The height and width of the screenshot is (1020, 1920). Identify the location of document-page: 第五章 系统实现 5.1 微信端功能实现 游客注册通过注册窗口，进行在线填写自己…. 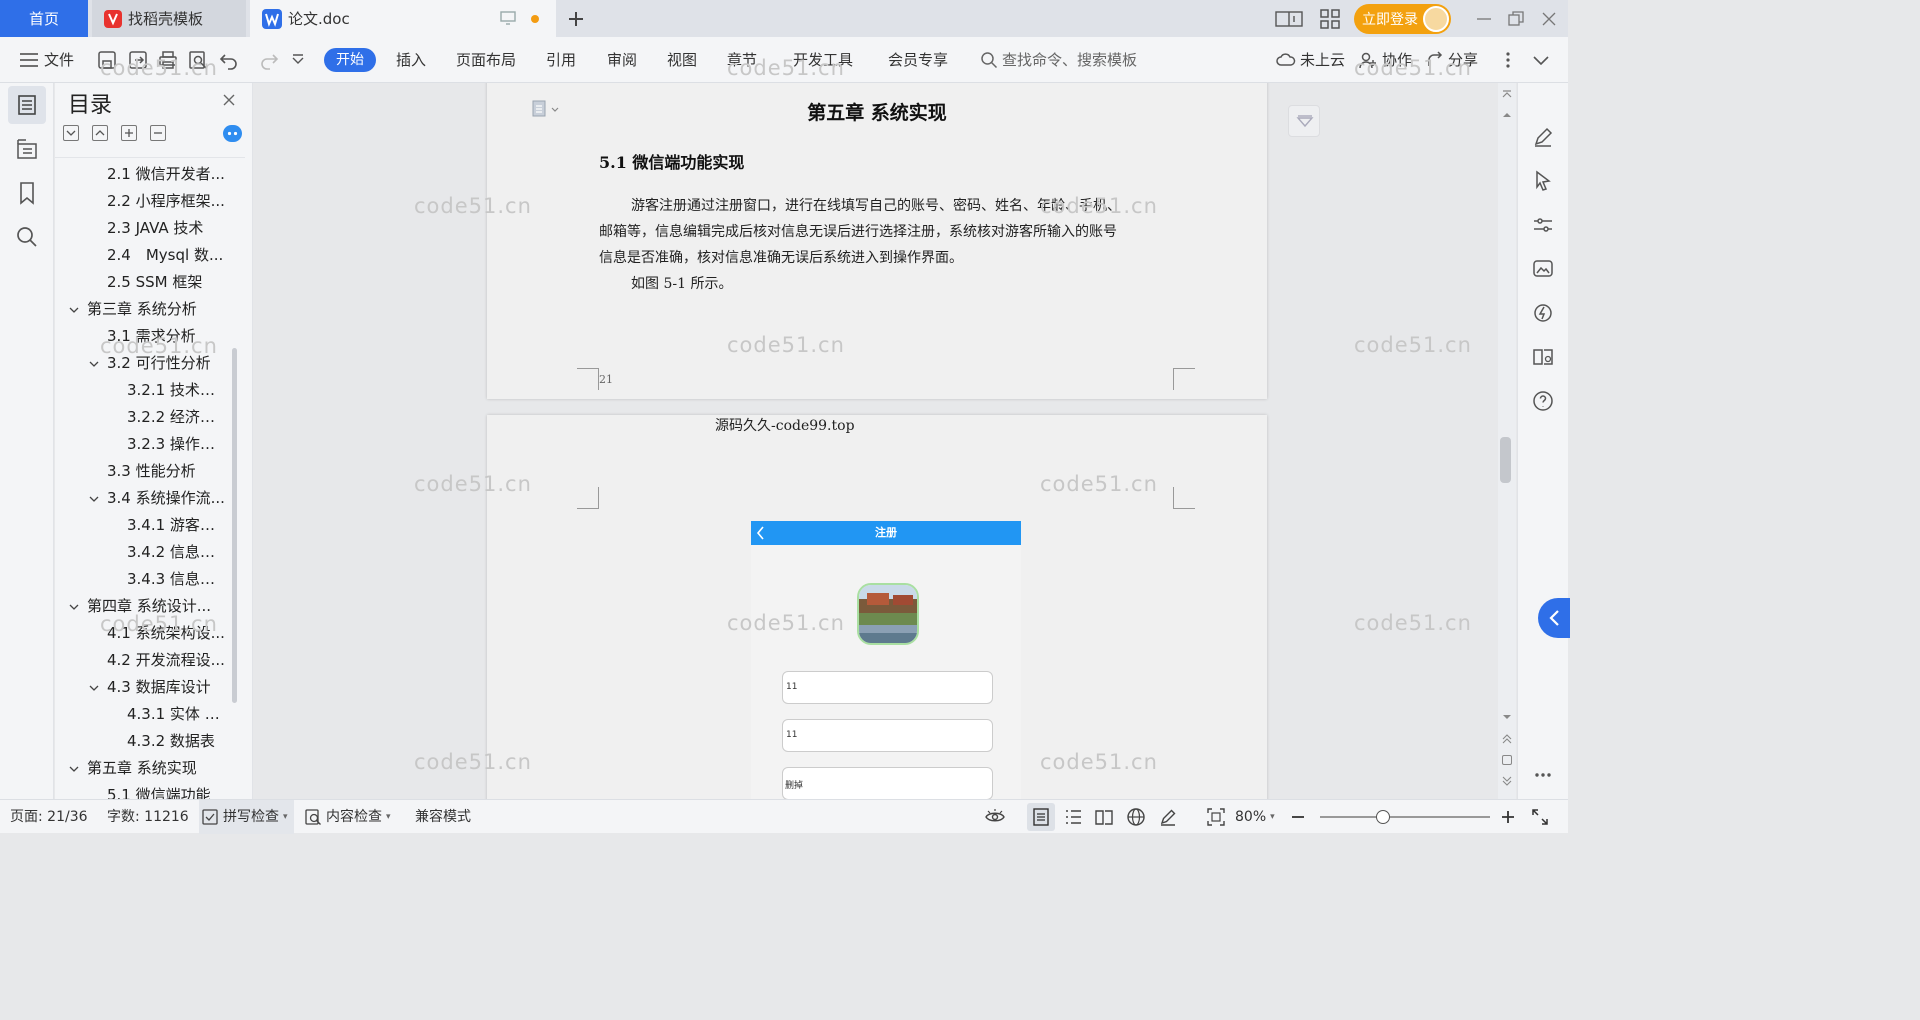
(877, 241).